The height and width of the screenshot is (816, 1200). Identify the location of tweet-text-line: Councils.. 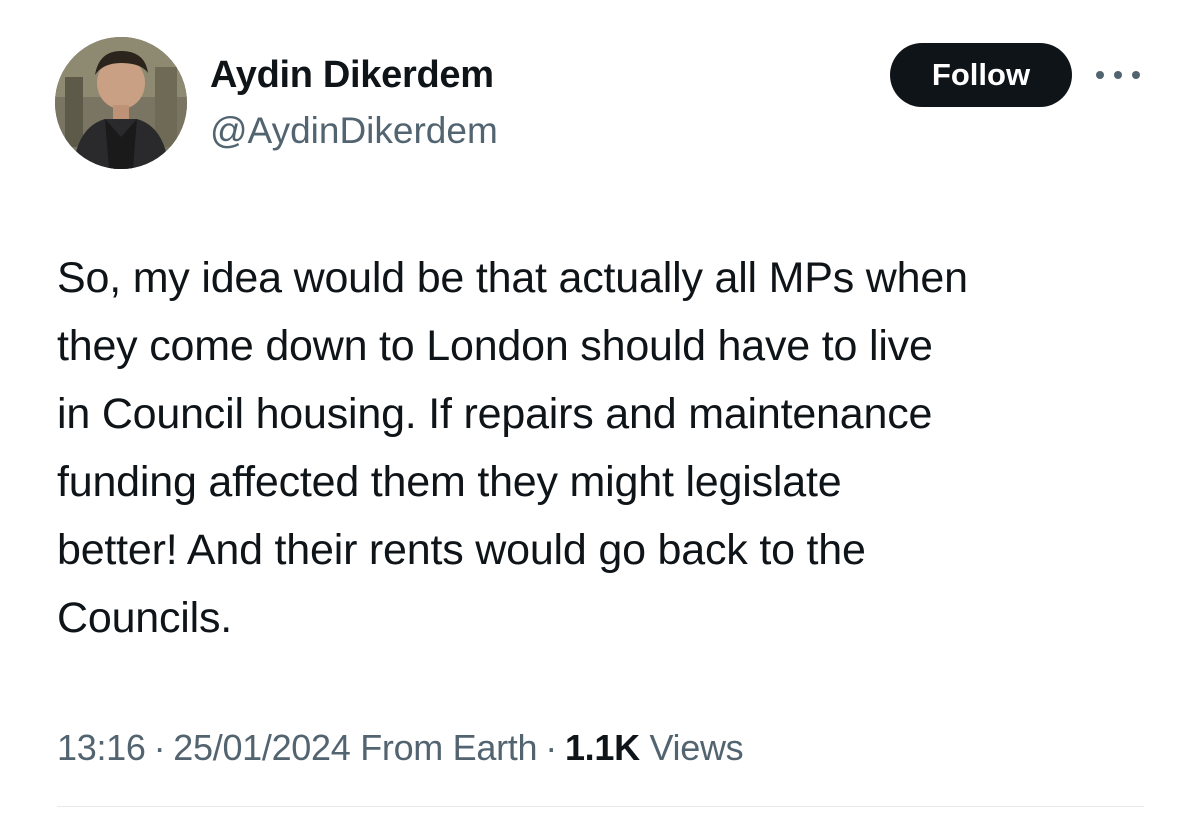
(145, 618).